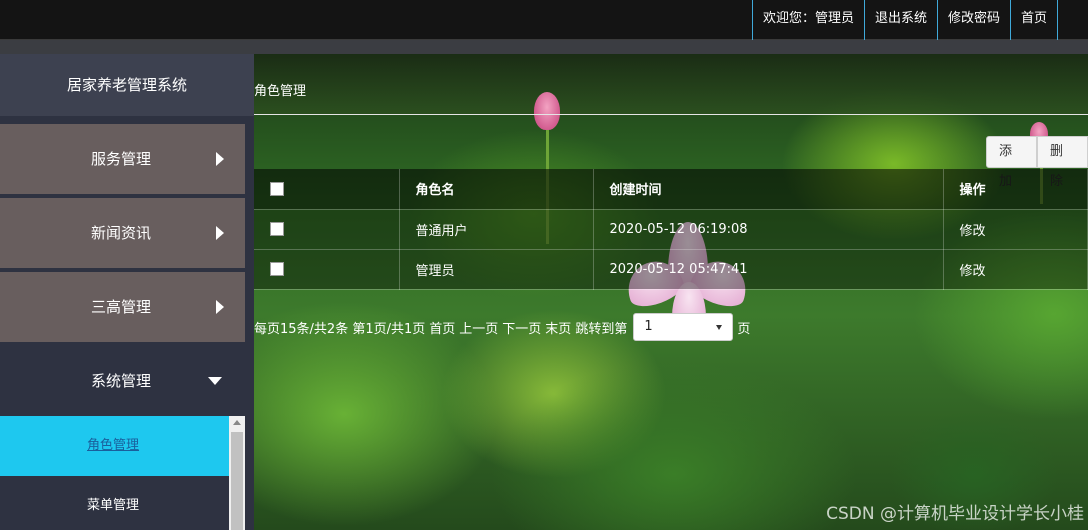 Image resolution: width=1088 pixels, height=530 pixels. I want to click on select-all-cell, so click(327, 189).